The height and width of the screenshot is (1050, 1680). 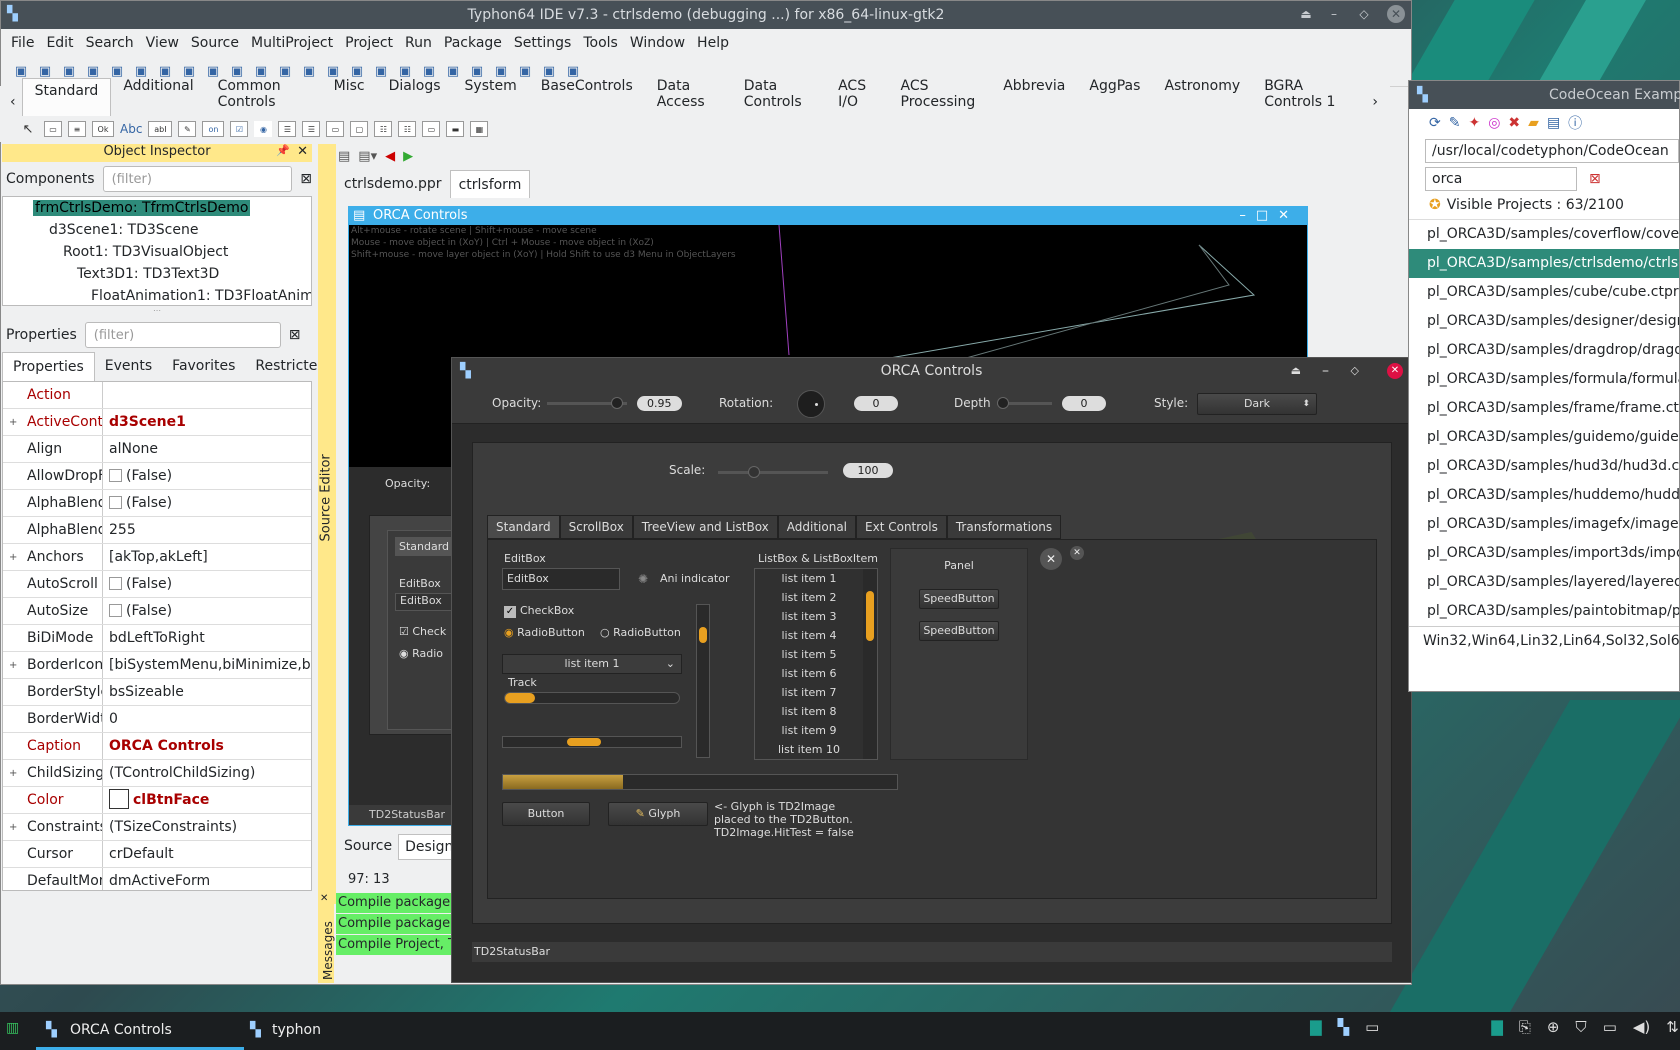 What do you see at coordinates (587, 403) in the screenshot?
I see `opacity-slider` at bounding box center [587, 403].